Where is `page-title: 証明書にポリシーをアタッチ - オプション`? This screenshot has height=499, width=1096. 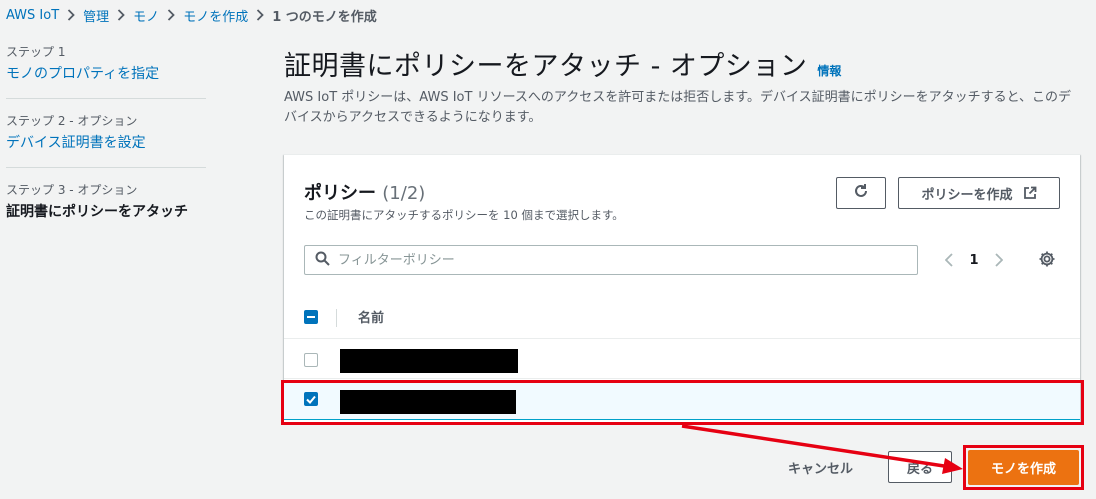
page-title: 証明書にポリシーをアタッチ - オプション is located at coordinates (546, 66).